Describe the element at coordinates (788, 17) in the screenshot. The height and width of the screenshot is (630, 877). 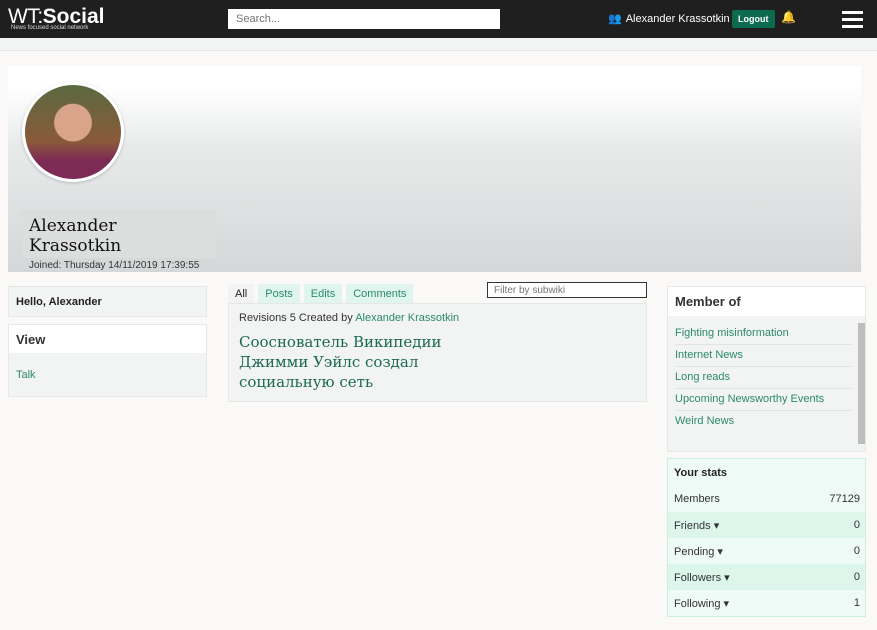
I see `bell-icon: 🔔` at that location.